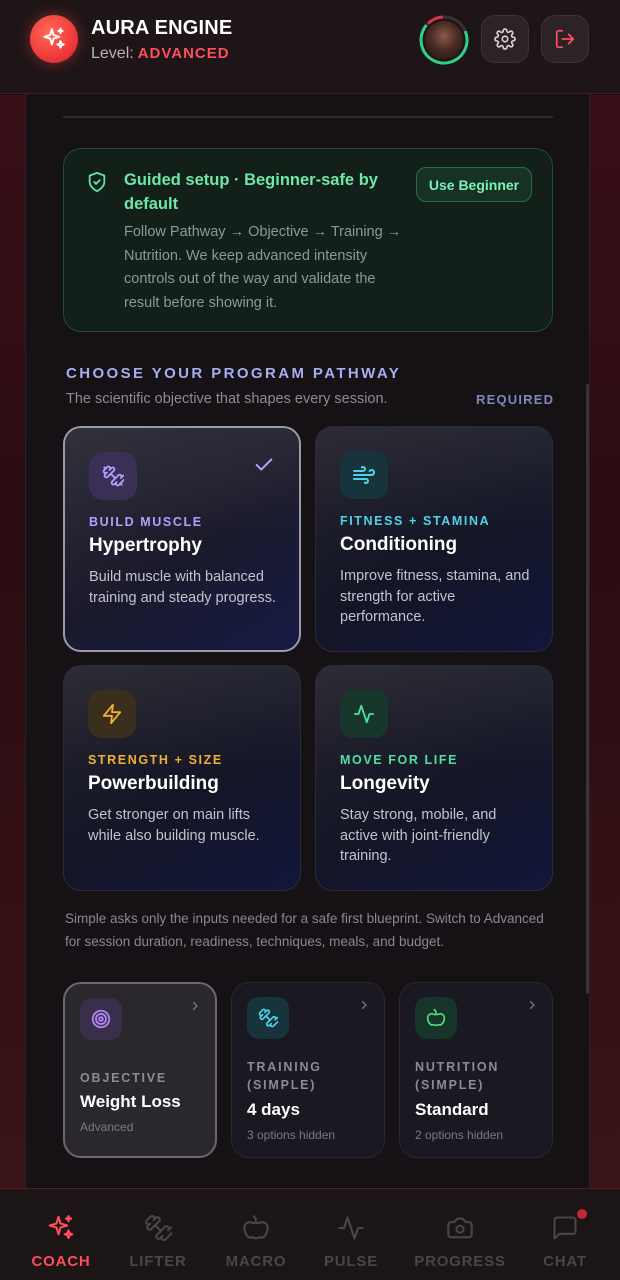 The height and width of the screenshot is (1280, 620). What do you see at coordinates (515, 399) in the screenshot?
I see `required-badge: REQUIRED` at bounding box center [515, 399].